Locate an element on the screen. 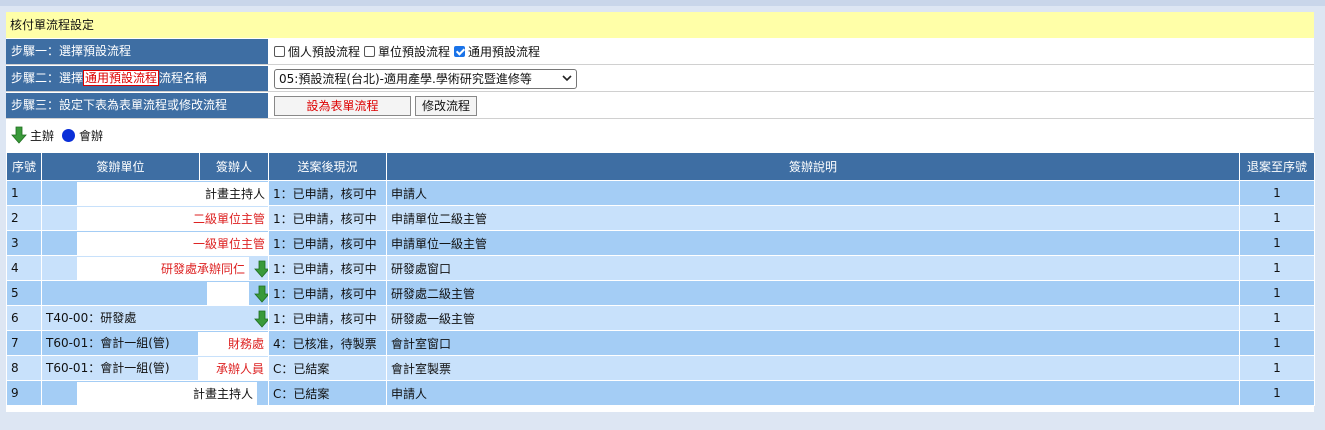 The height and width of the screenshot is (430, 1325). step2-label-suffix: 流程名稱 is located at coordinates (183, 78).